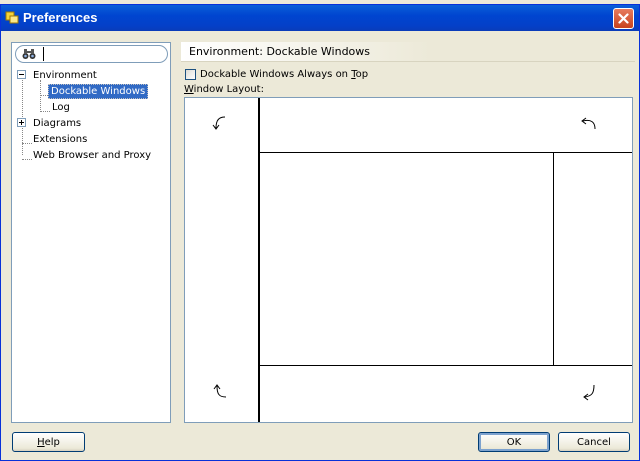 The width and height of the screenshot is (640, 461). What do you see at coordinates (190, 74) in the screenshot?
I see `always-on-top-checkbox` at bounding box center [190, 74].